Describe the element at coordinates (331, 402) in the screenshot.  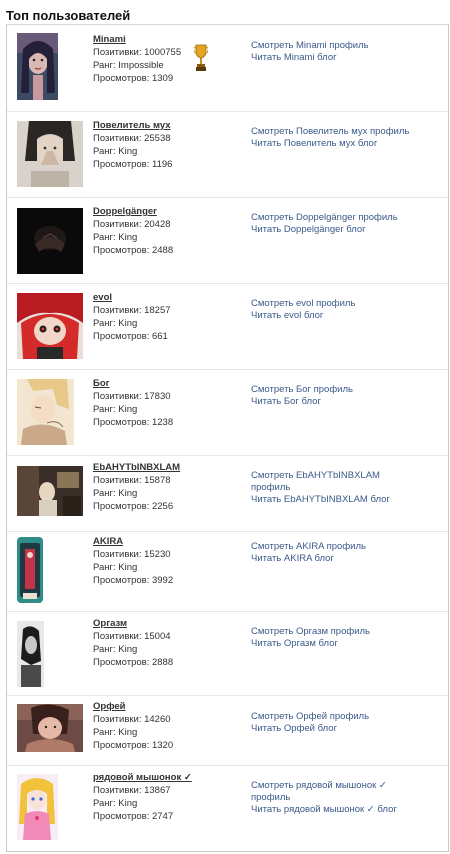
I see `read-blog-link: Читать Бог блог` at that location.